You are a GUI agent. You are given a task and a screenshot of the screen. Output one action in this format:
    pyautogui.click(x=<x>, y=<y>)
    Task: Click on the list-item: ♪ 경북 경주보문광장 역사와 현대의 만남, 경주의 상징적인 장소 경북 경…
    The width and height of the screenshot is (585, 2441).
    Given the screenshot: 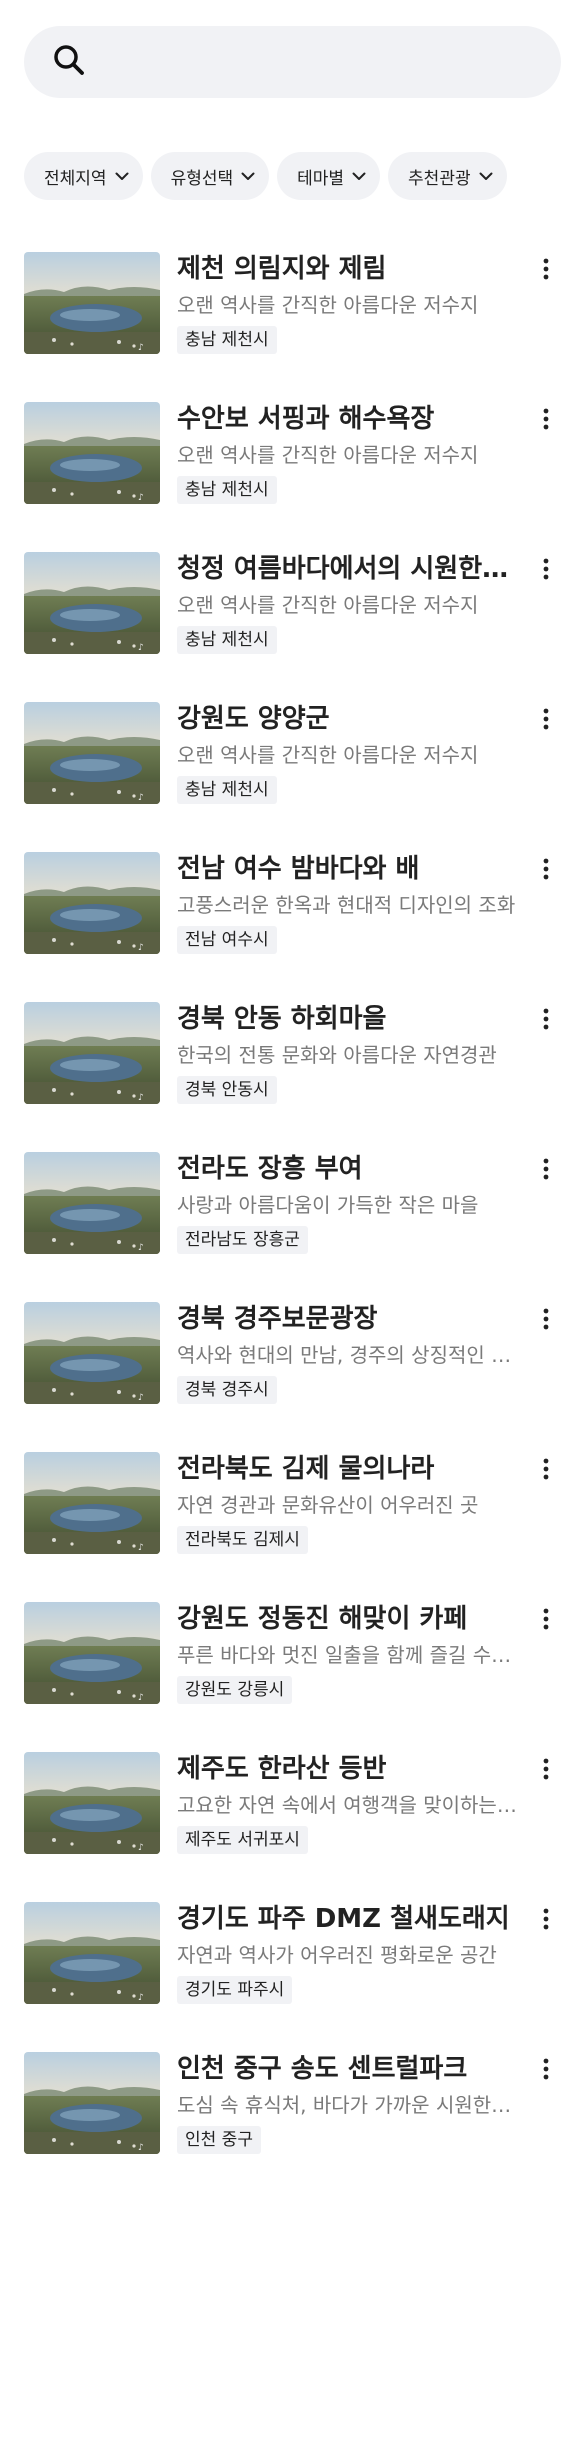 What is the action you would take?
    pyautogui.click(x=292, y=1377)
    